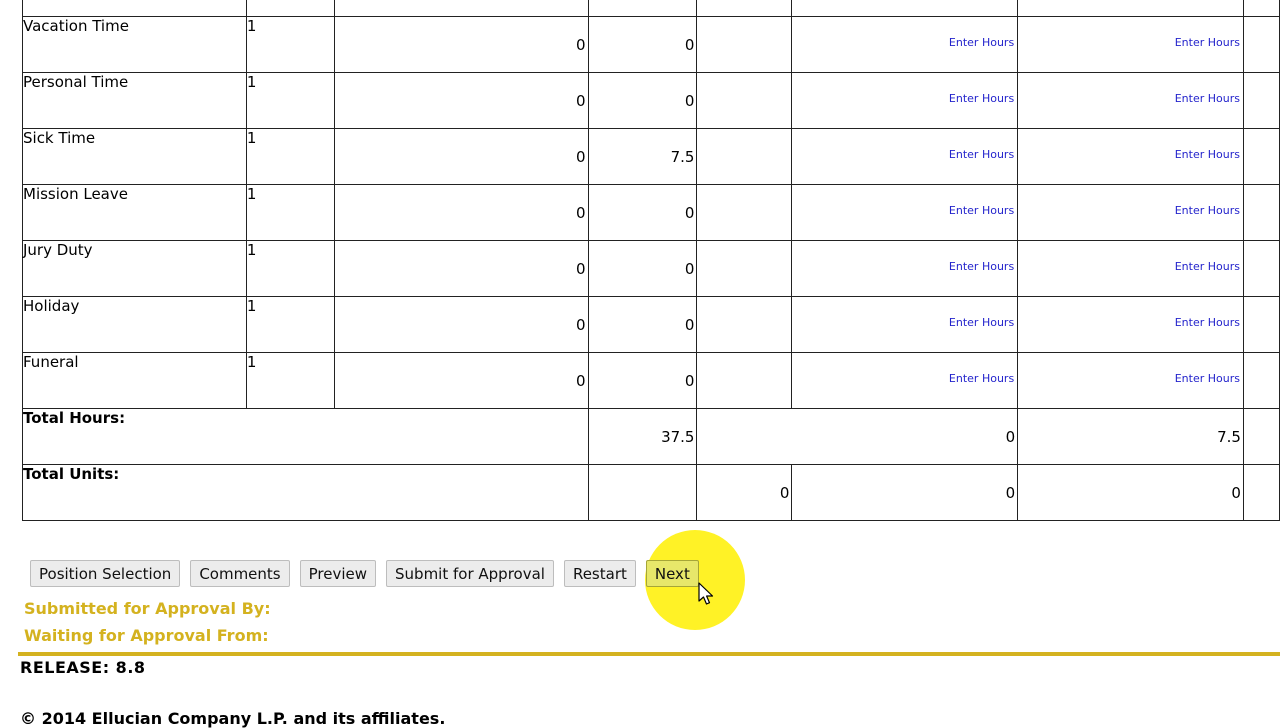 Image resolution: width=1280 pixels, height=728 pixels. Describe the element at coordinates (599, 573) in the screenshot. I see `restart-button: Restart` at that location.